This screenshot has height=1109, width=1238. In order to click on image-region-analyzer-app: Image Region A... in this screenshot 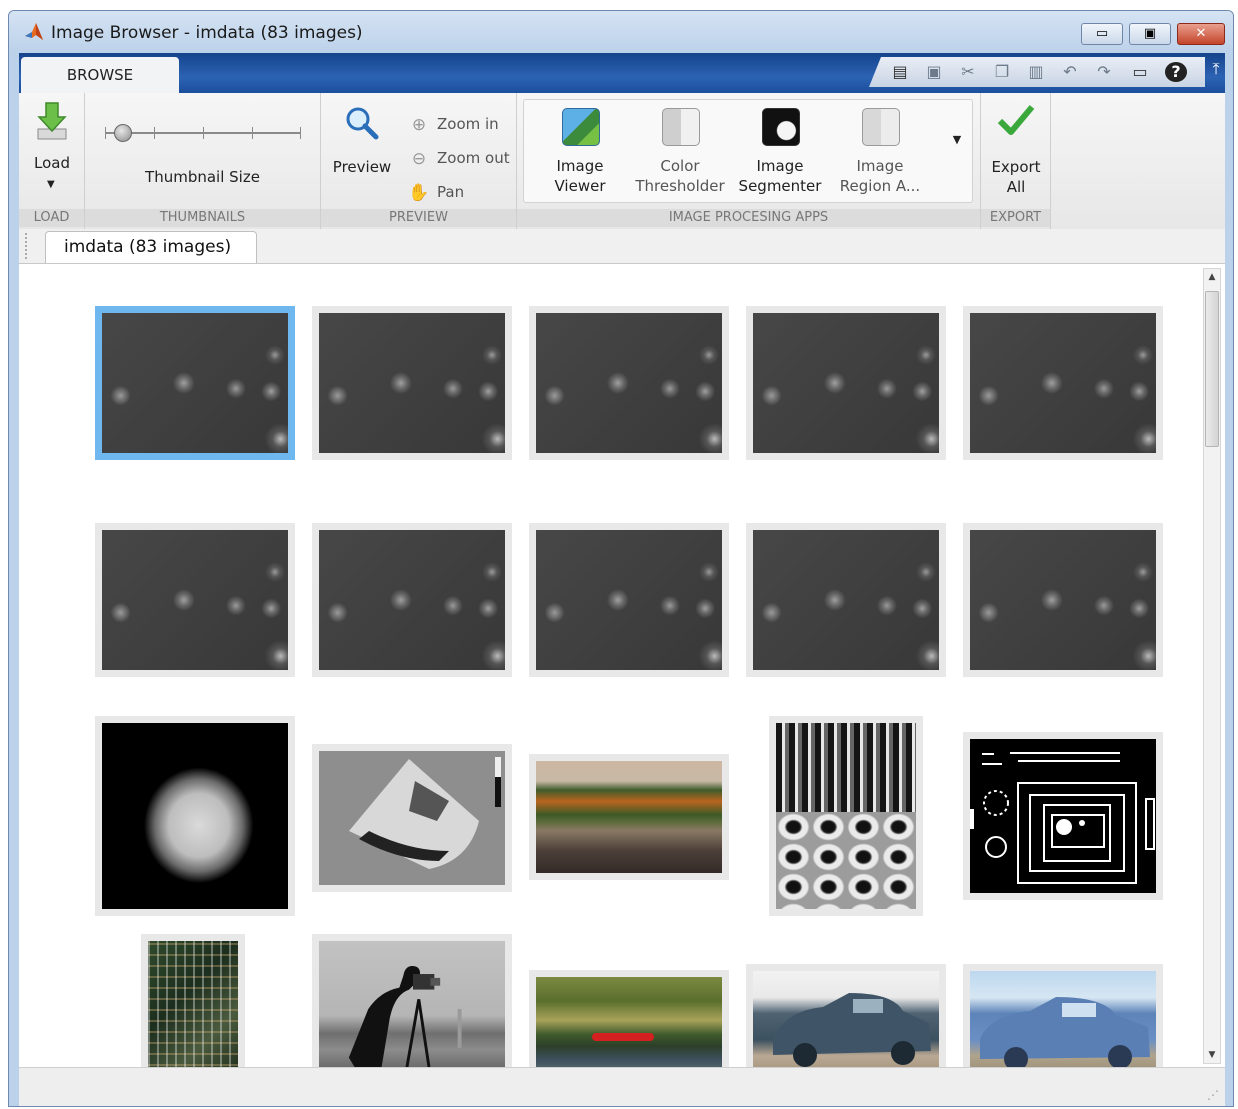, I will do `click(880, 152)`.